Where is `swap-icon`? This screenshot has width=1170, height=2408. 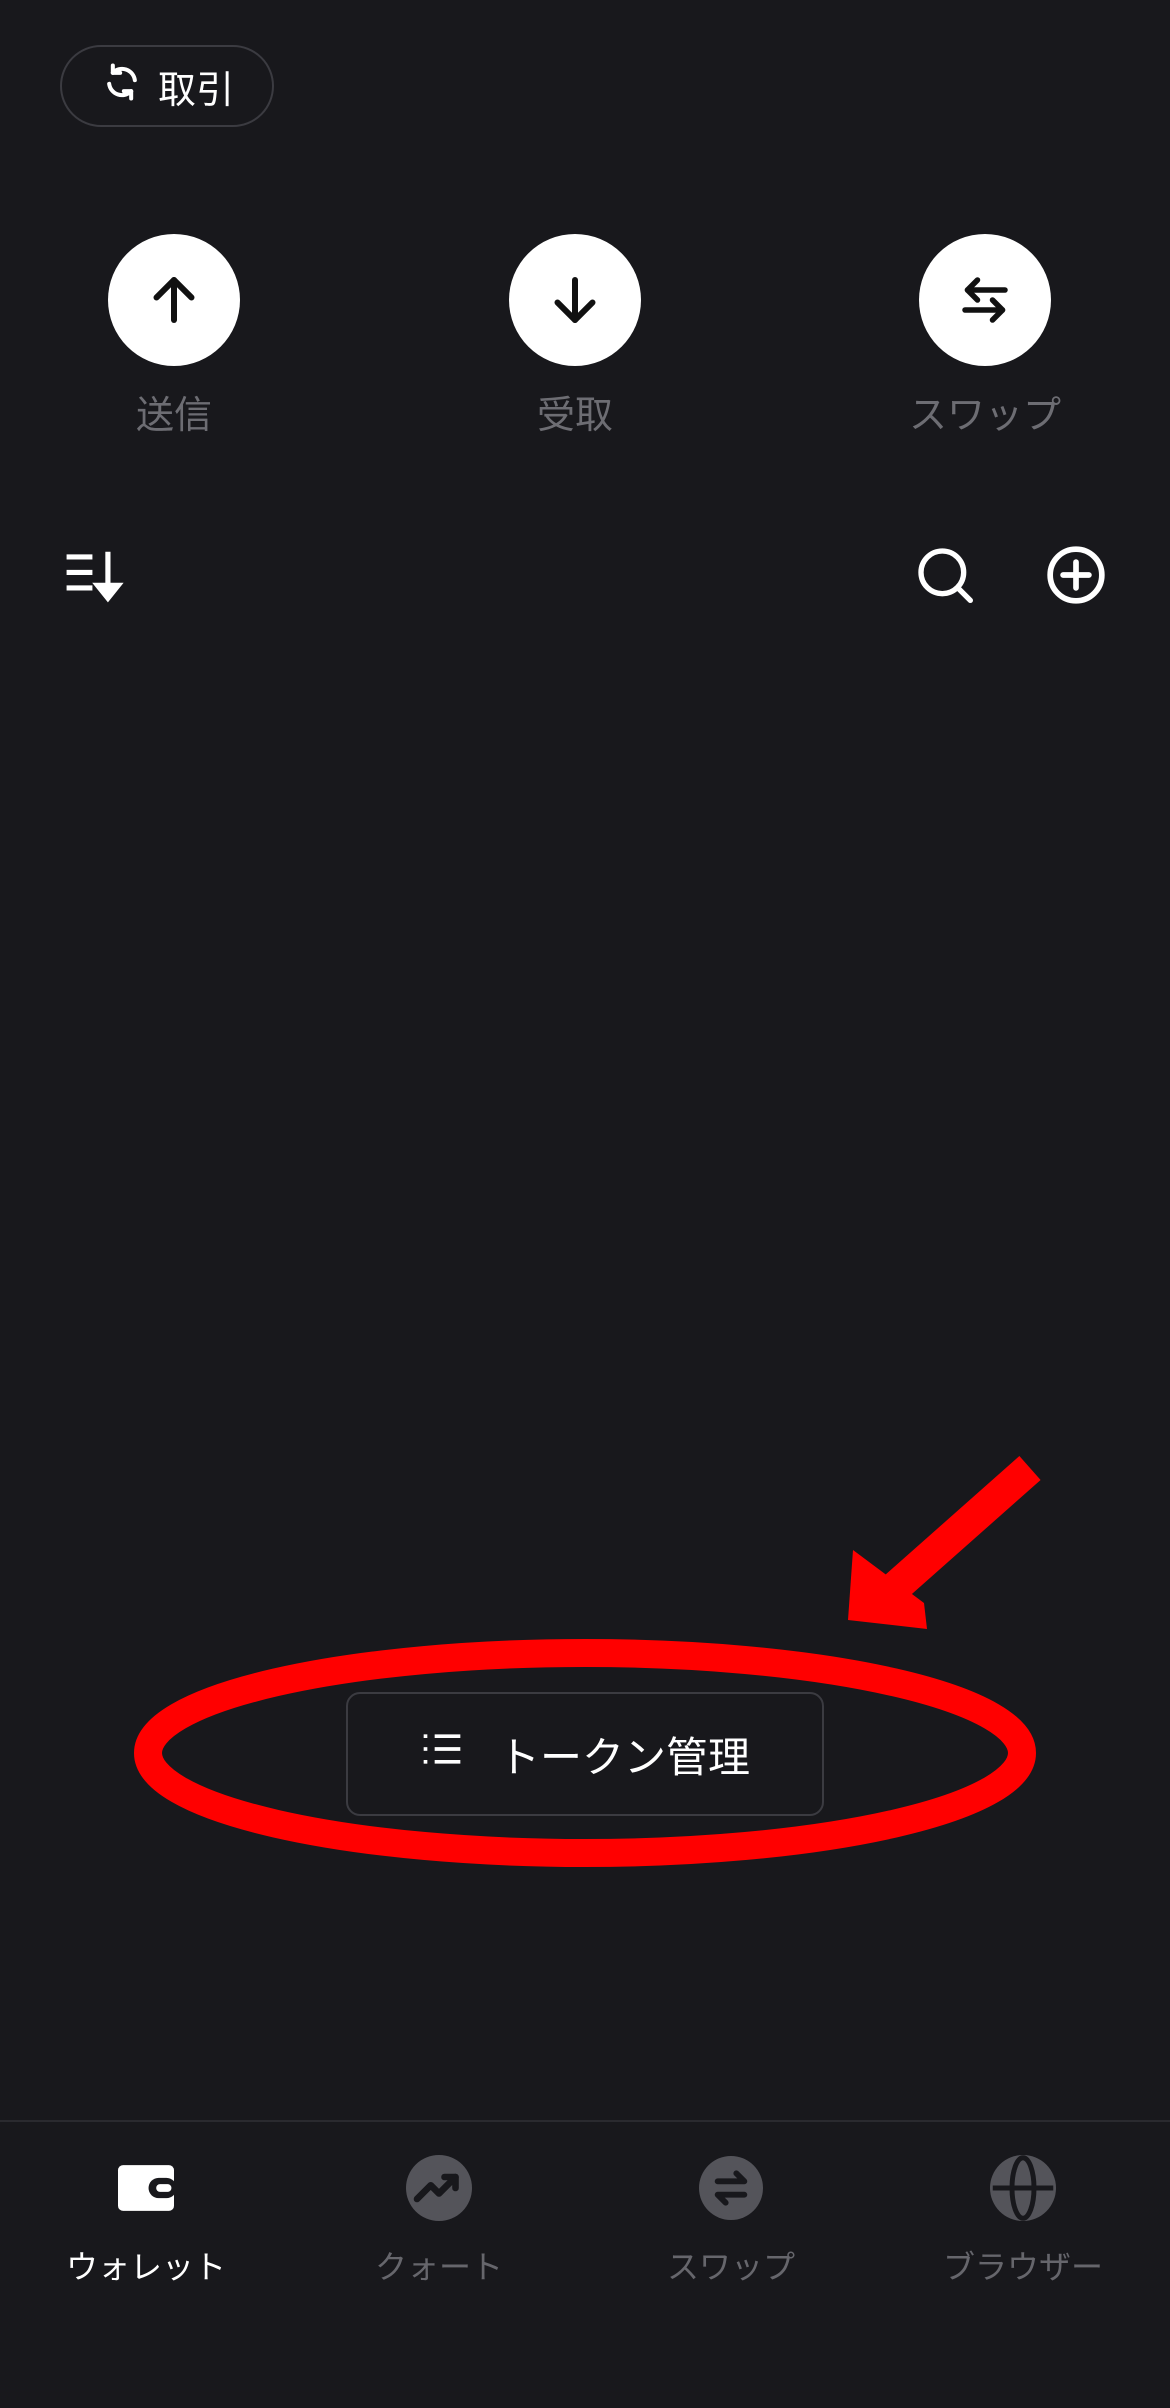 swap-icon is located at coordinates (731, 2188).